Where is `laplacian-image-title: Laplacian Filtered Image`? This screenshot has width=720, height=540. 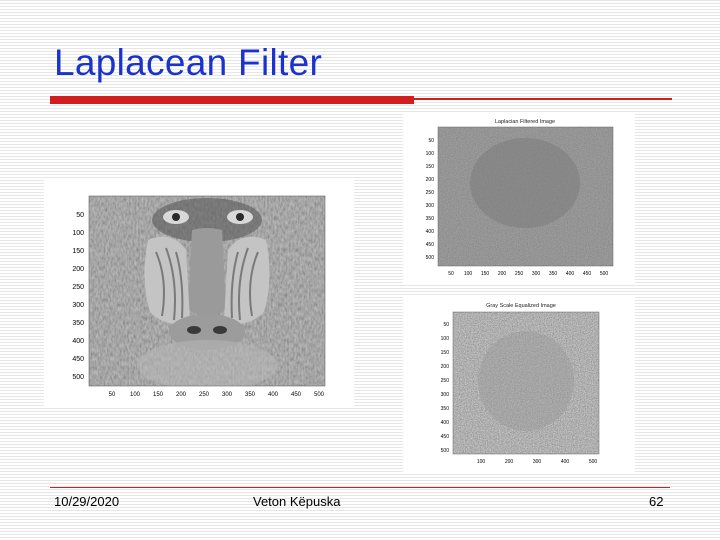 laplacian-image-title: Laplacian Filtered Image is located at coordinates (525, 122).